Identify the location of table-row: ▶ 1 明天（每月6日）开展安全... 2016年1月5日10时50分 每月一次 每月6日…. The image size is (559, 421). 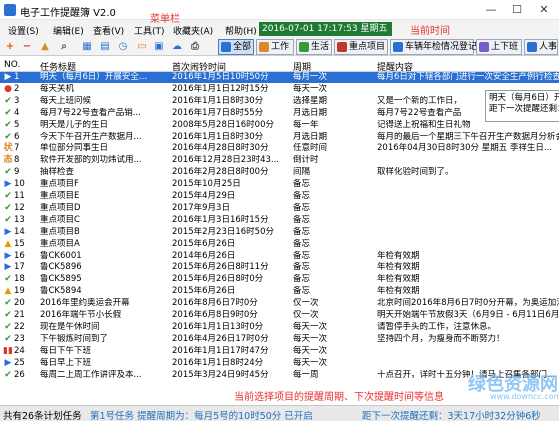
(279, 78).